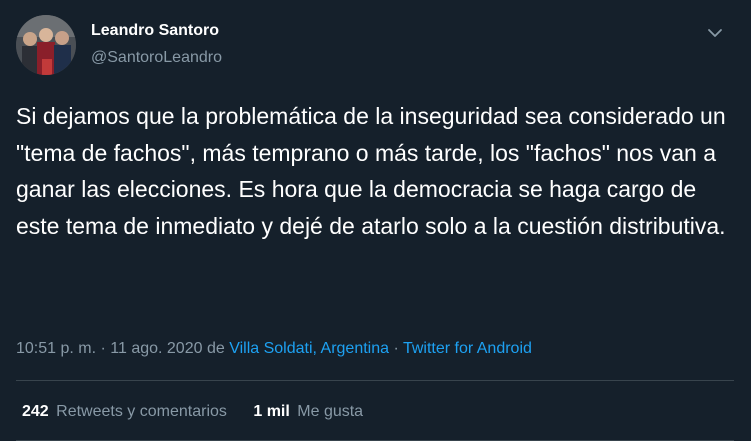 This screenshot has width=751, height=441. I want to click on likes-label: Me gusta, so click(330, 411).